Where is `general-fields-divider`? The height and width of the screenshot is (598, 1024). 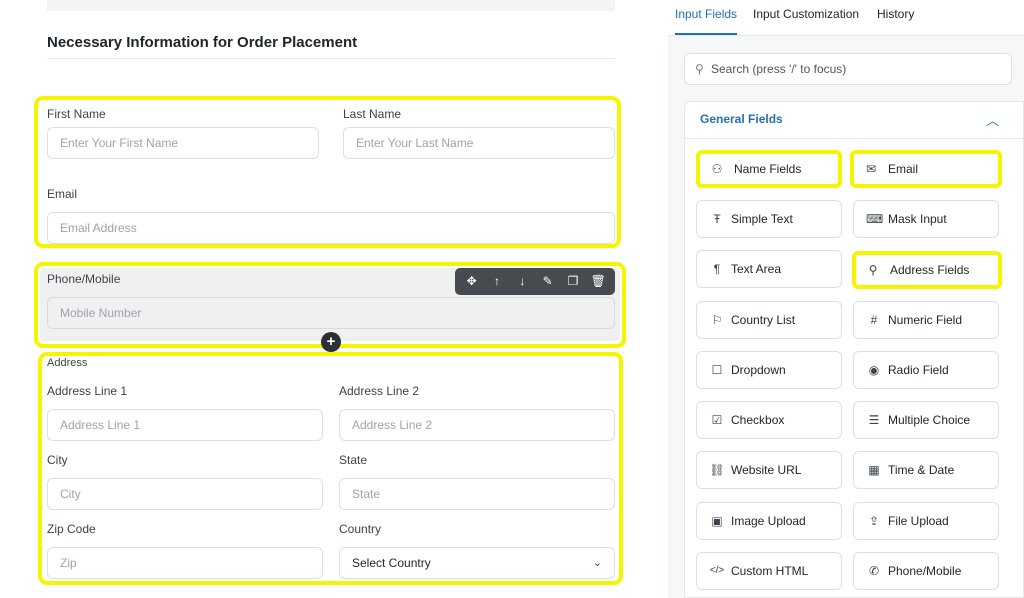
general-fields-divider is located at coordinates (854, 138).